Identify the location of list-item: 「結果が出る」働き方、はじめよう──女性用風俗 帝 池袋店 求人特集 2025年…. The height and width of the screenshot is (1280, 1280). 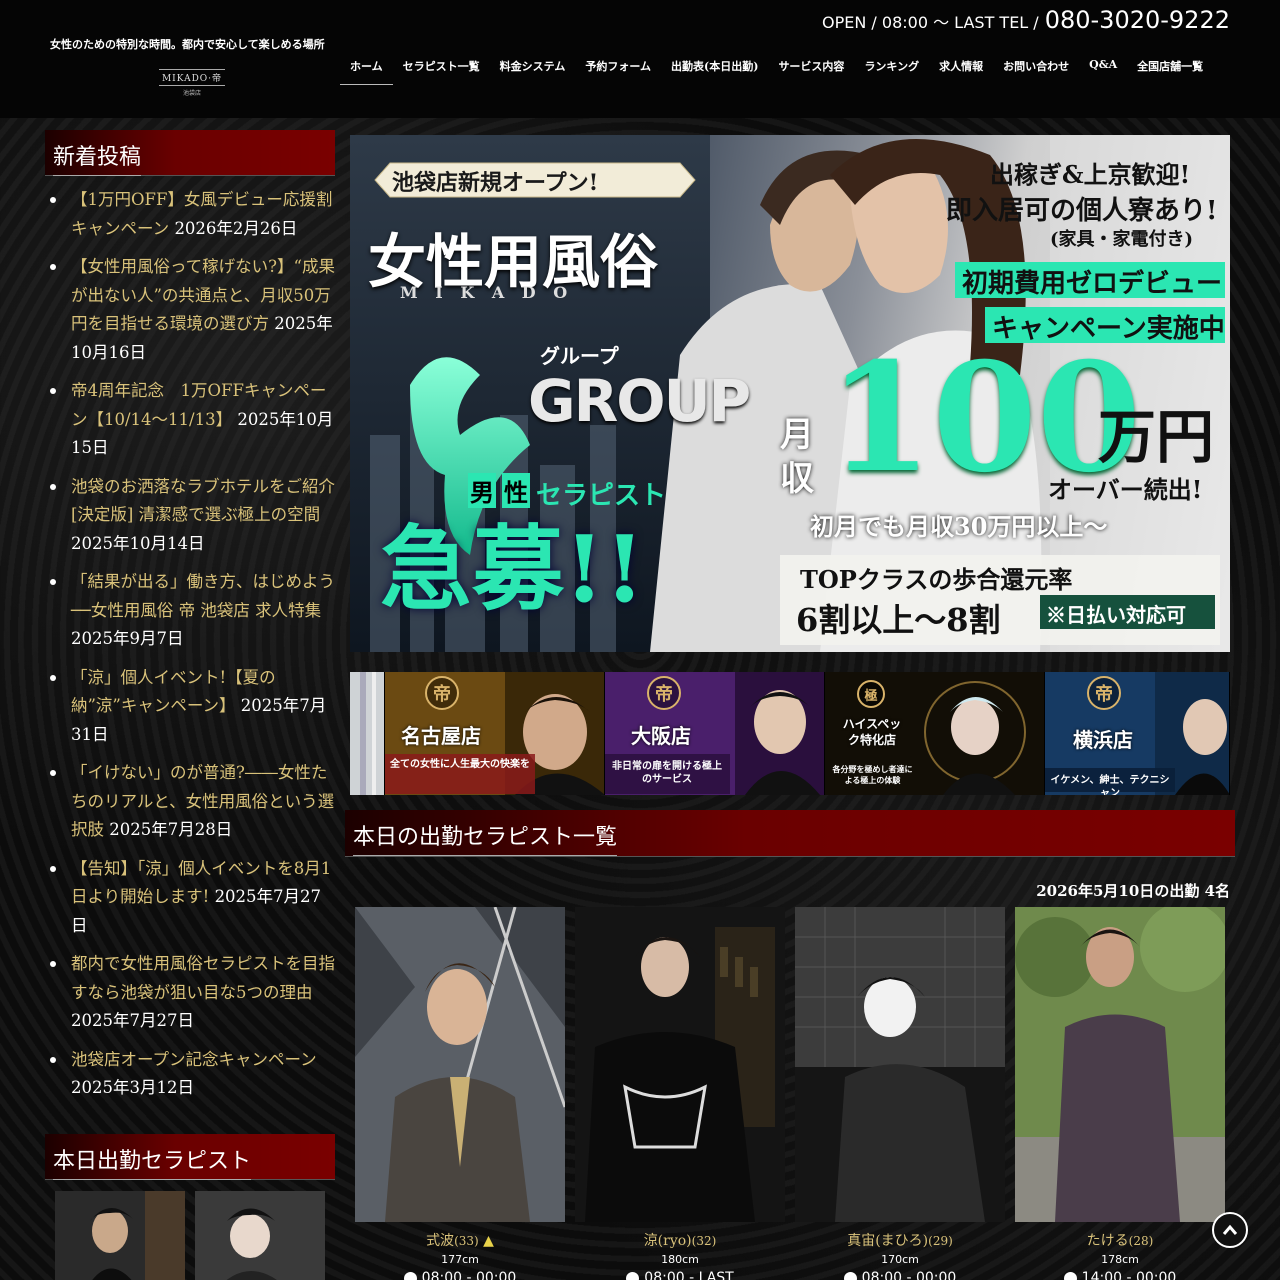
(190, 611).